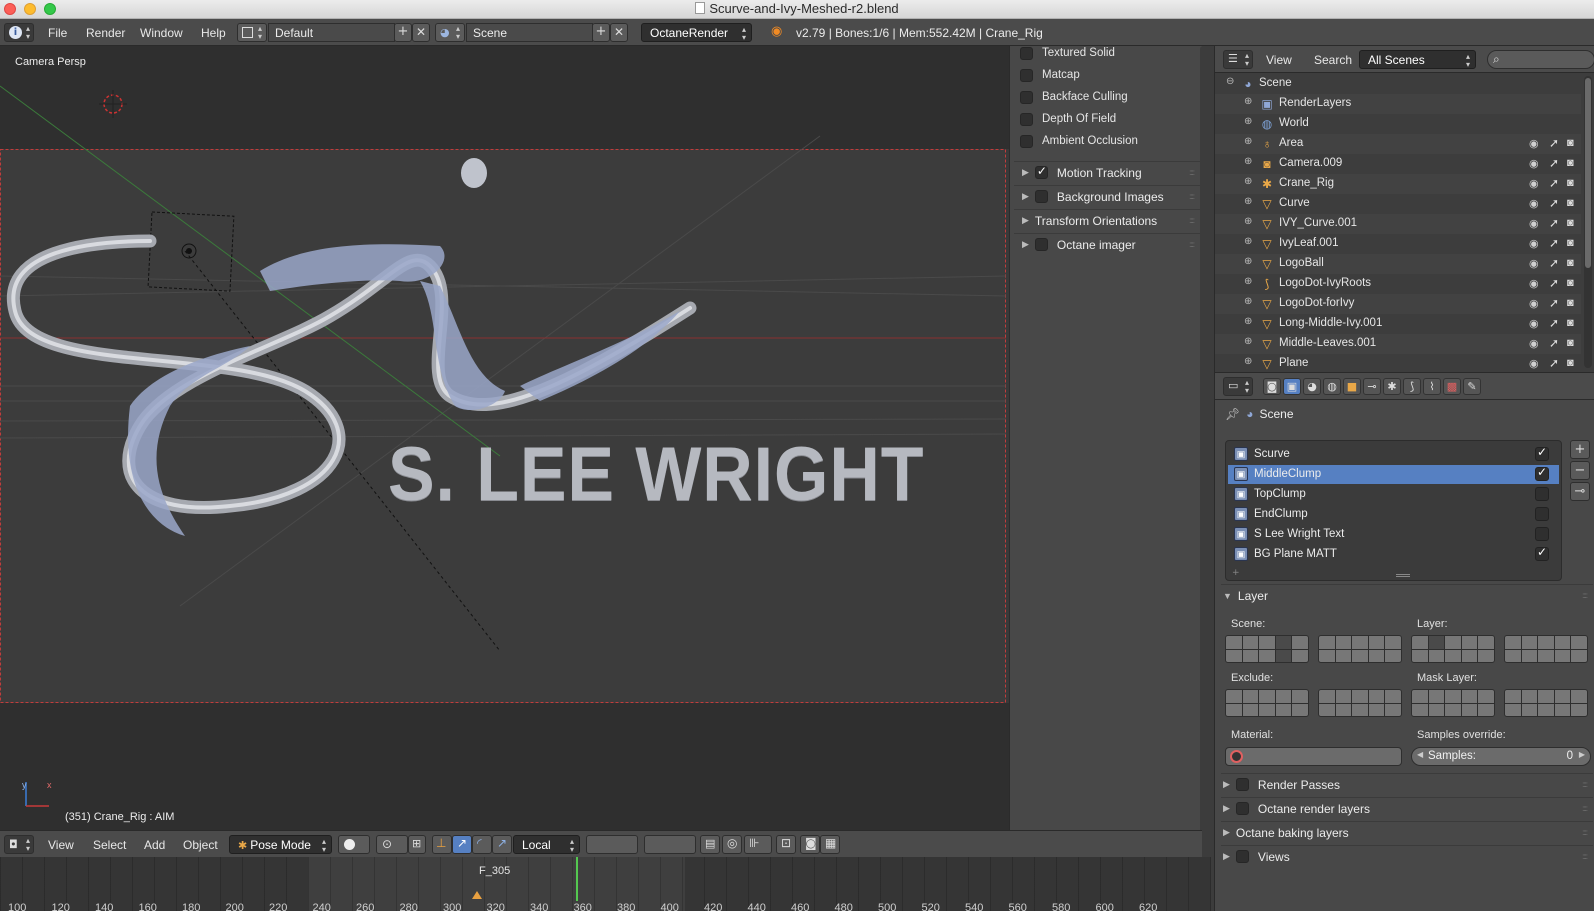 The height and width of the screenshot is (911, 1594). Describe the element at coordinates (1327, 343) in the screenshot. I see `outliner-item-name: Middle-Leaves.001` at that location.